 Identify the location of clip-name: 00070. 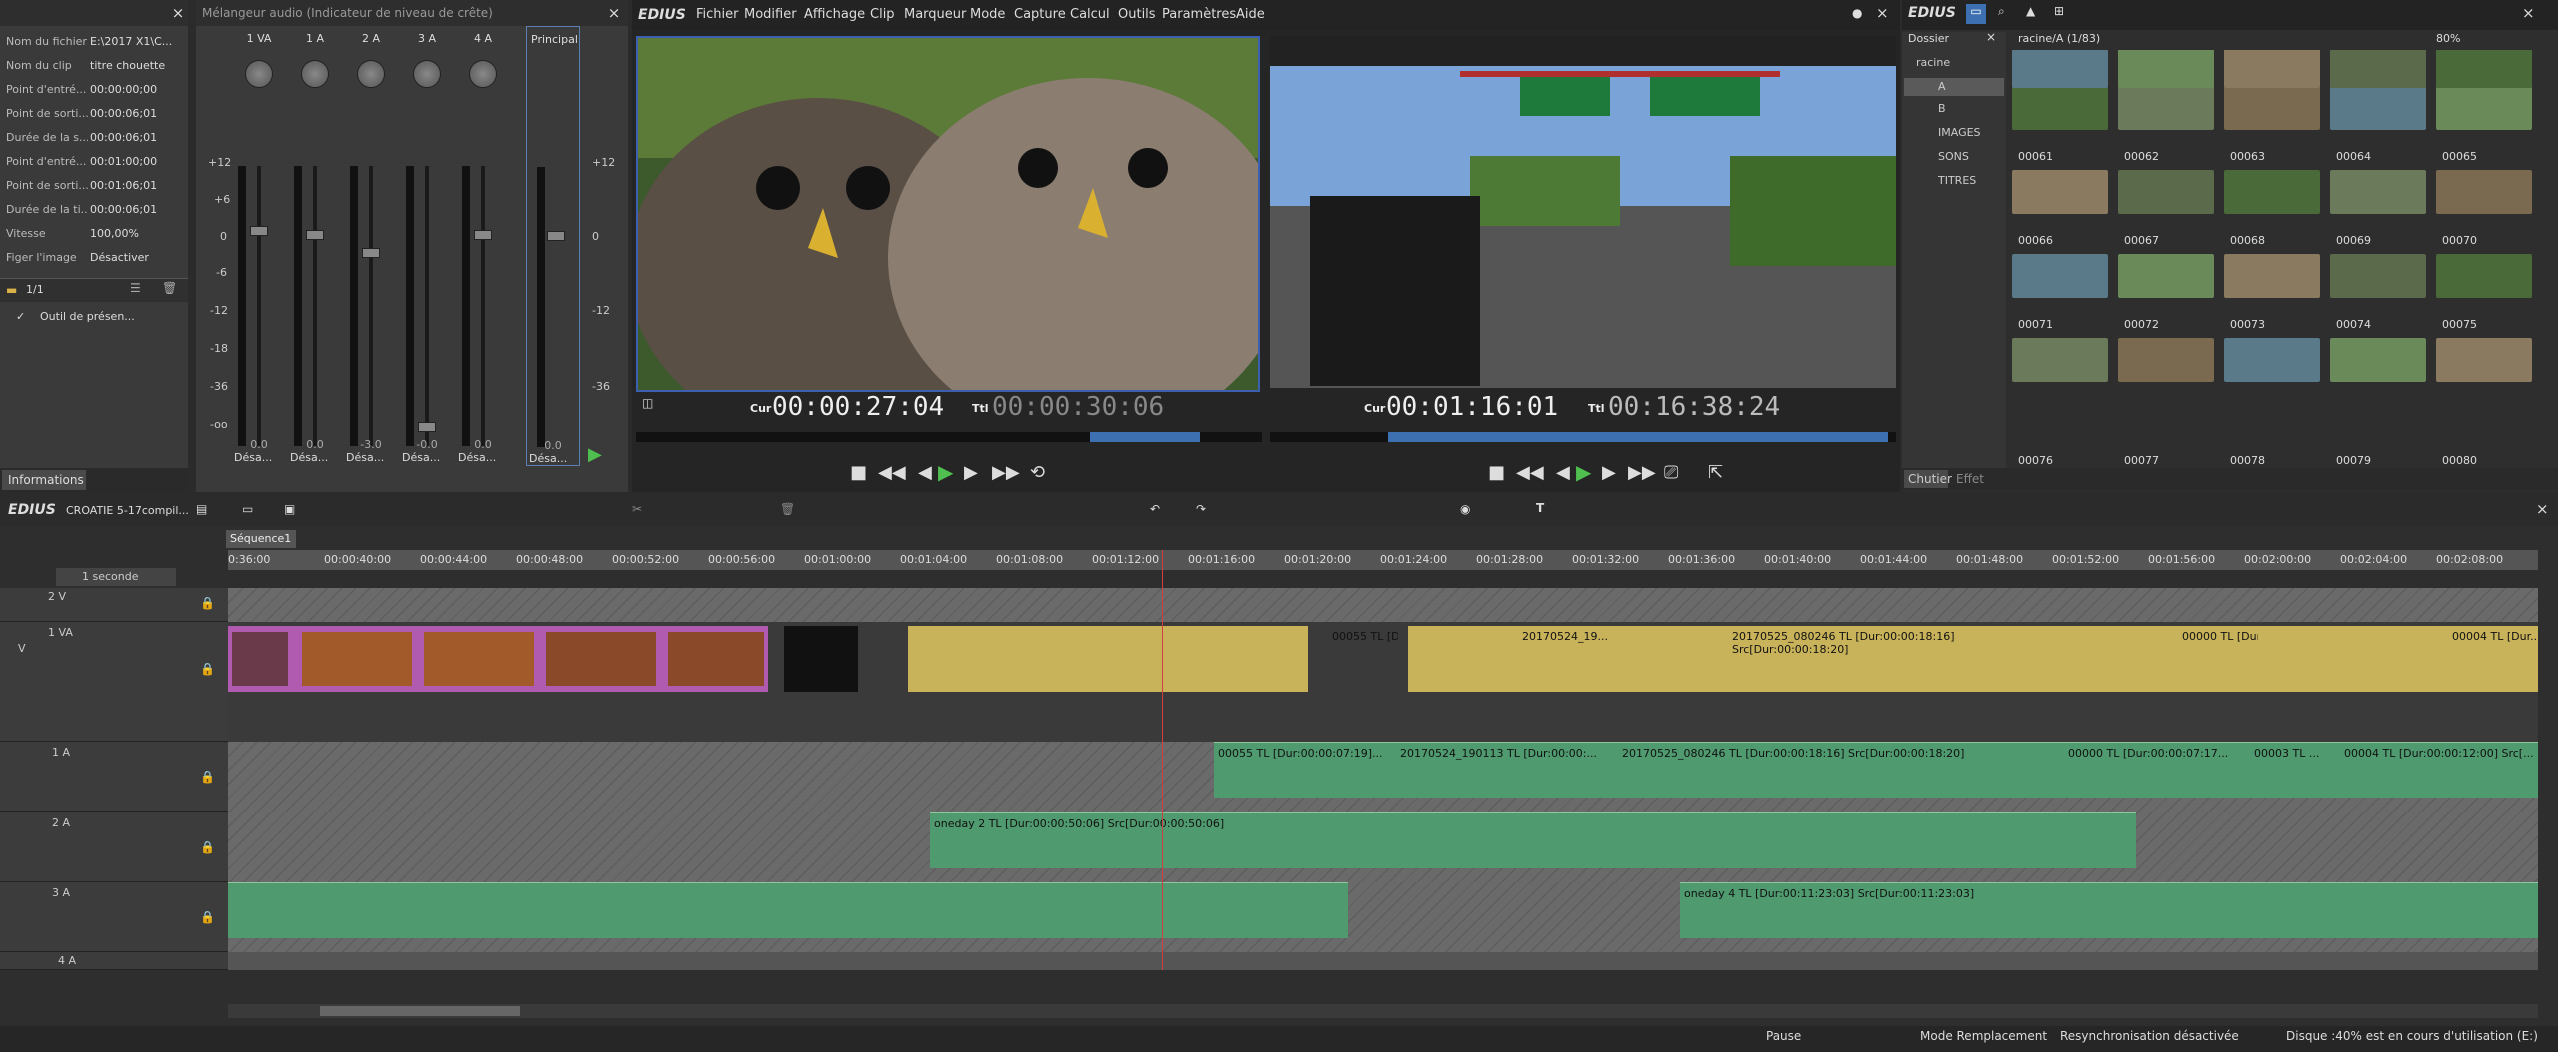
(2459, 240).